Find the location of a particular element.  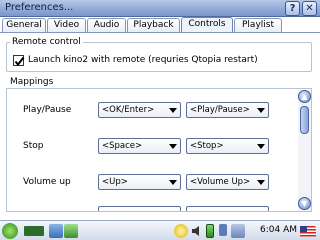

next-action-select is located at coordinates (227, 208).